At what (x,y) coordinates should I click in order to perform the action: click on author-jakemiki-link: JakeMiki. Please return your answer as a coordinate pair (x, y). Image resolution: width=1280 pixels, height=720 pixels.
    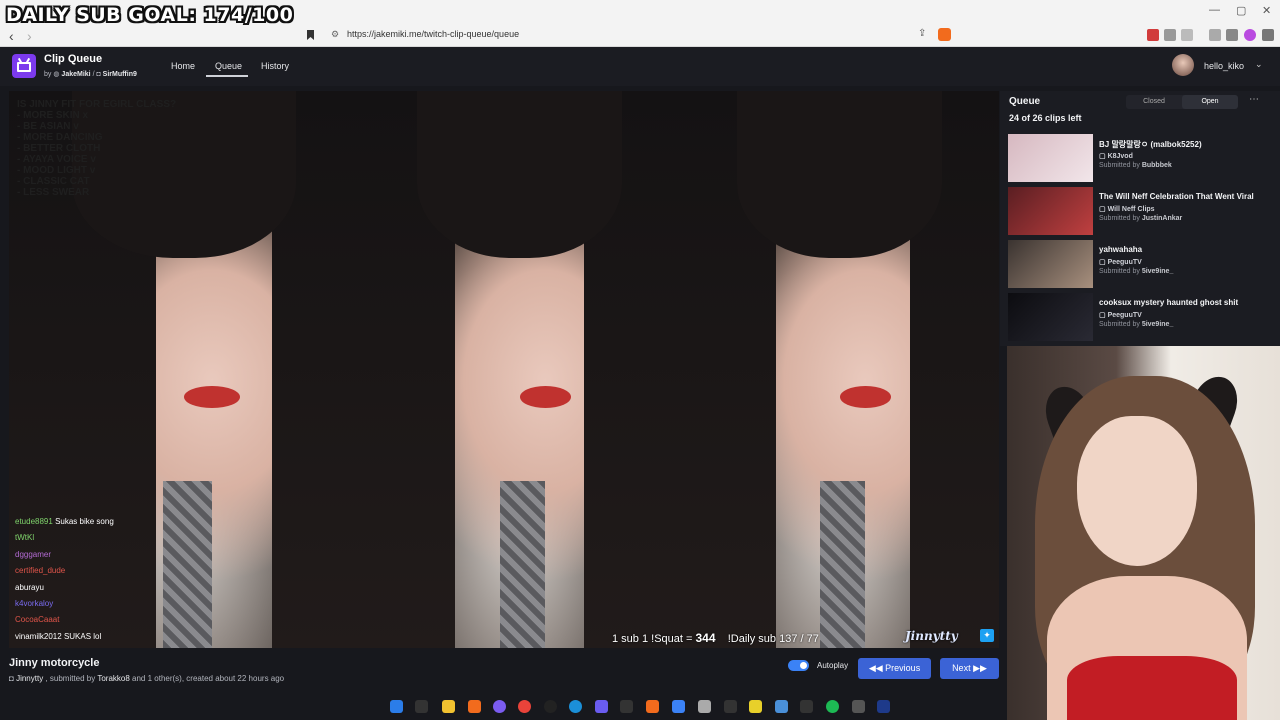
    Looking at the image, I should click on (75, 74).